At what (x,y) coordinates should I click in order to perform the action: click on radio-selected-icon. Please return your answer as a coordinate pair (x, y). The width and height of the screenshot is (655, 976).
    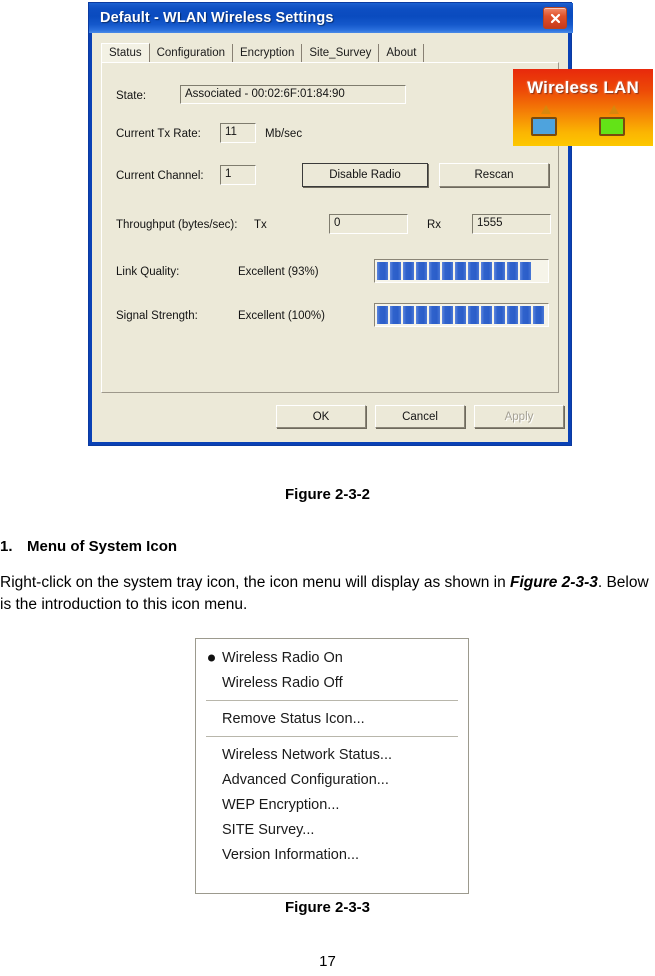
    Looking at the image, I should click on (211, 657).